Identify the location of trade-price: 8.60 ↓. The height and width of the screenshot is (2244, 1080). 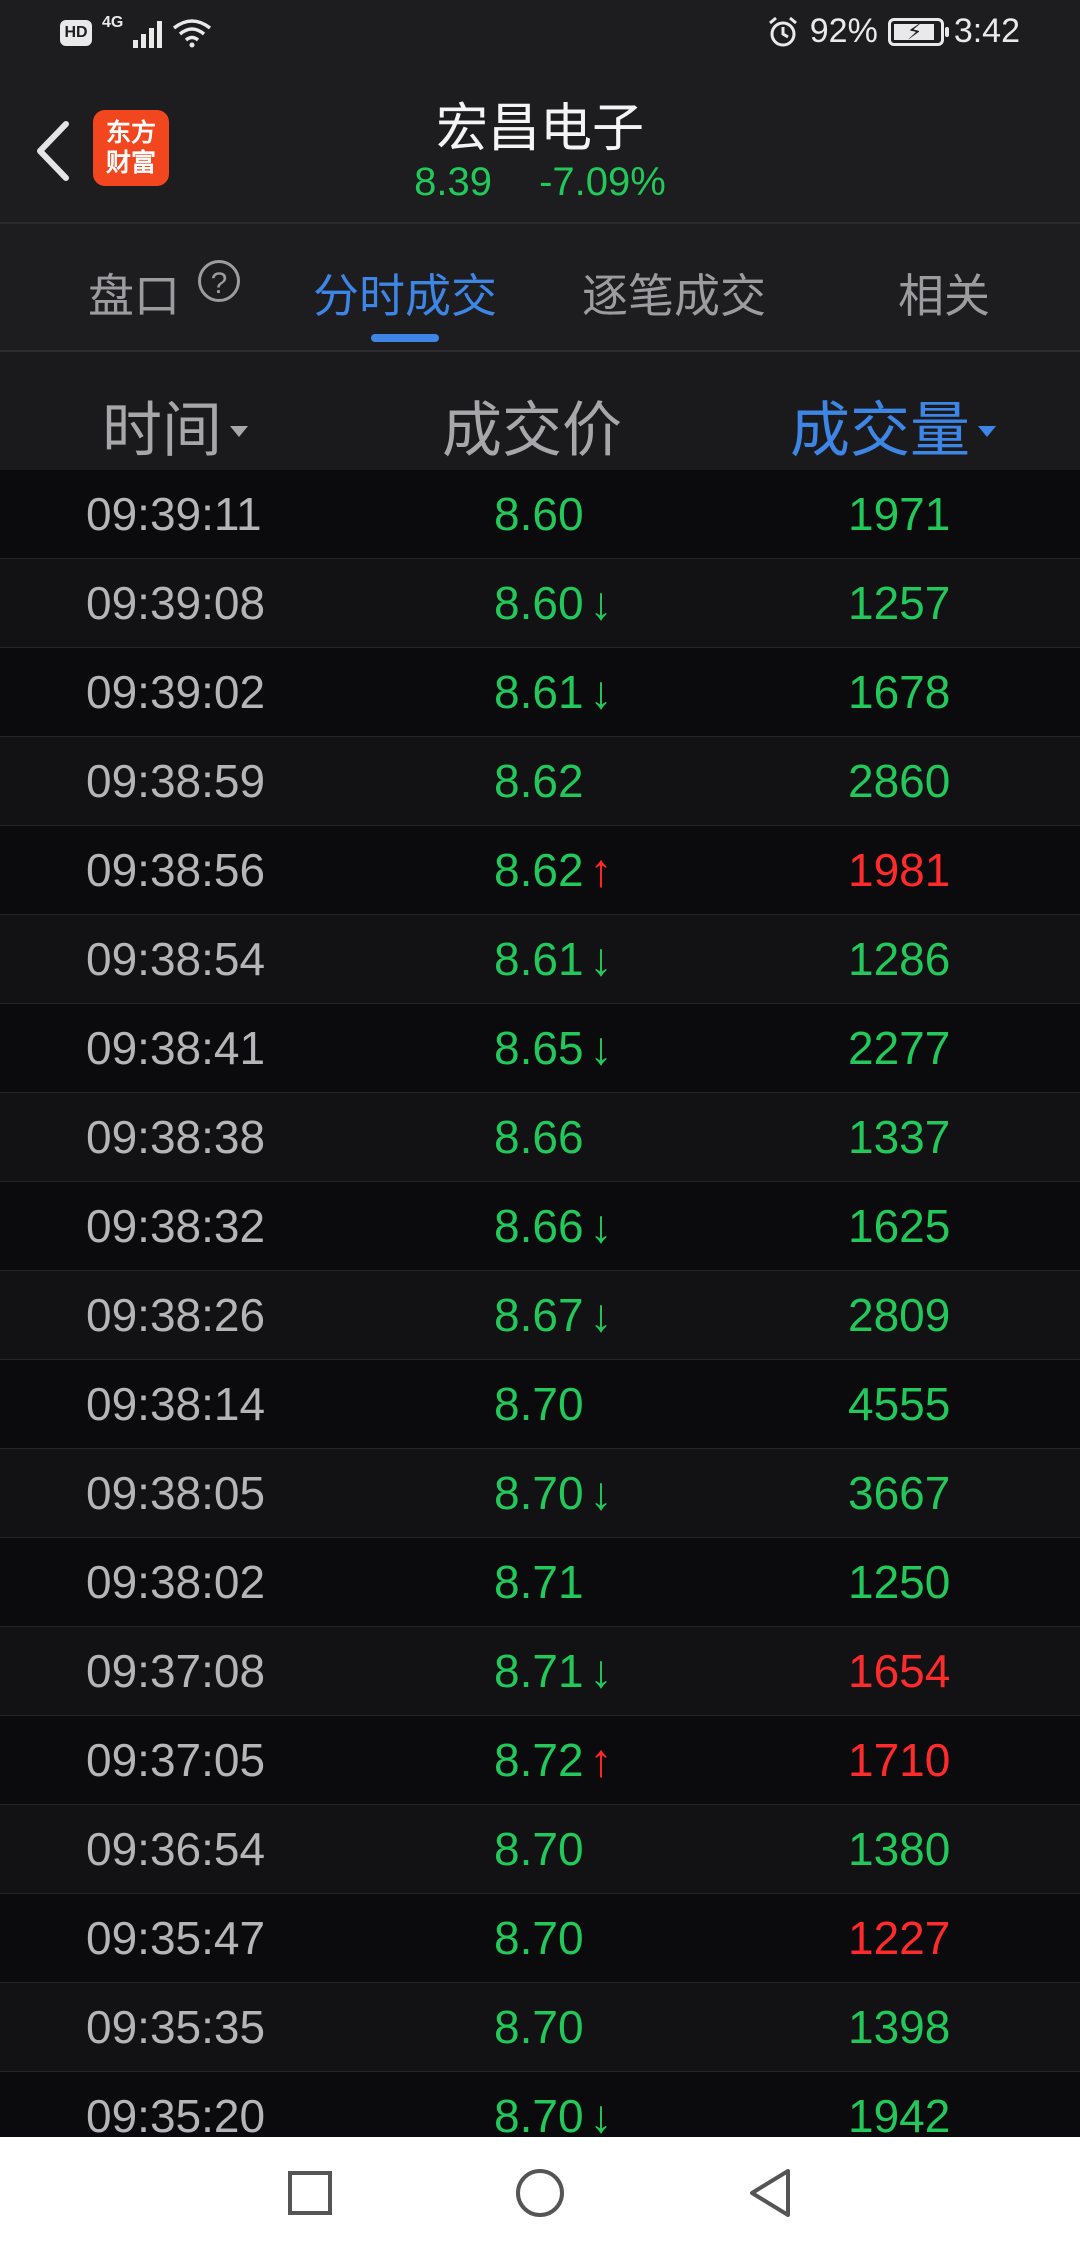
(553, 603).